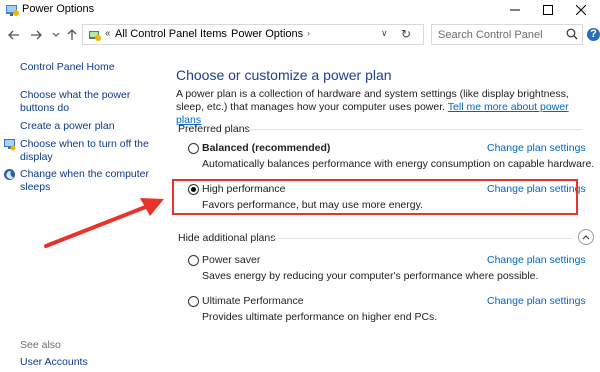 The height and width of the screenshot is (372, 600). I want to click on control-panel-home-link: Control Panel Home, so click(67, 67).